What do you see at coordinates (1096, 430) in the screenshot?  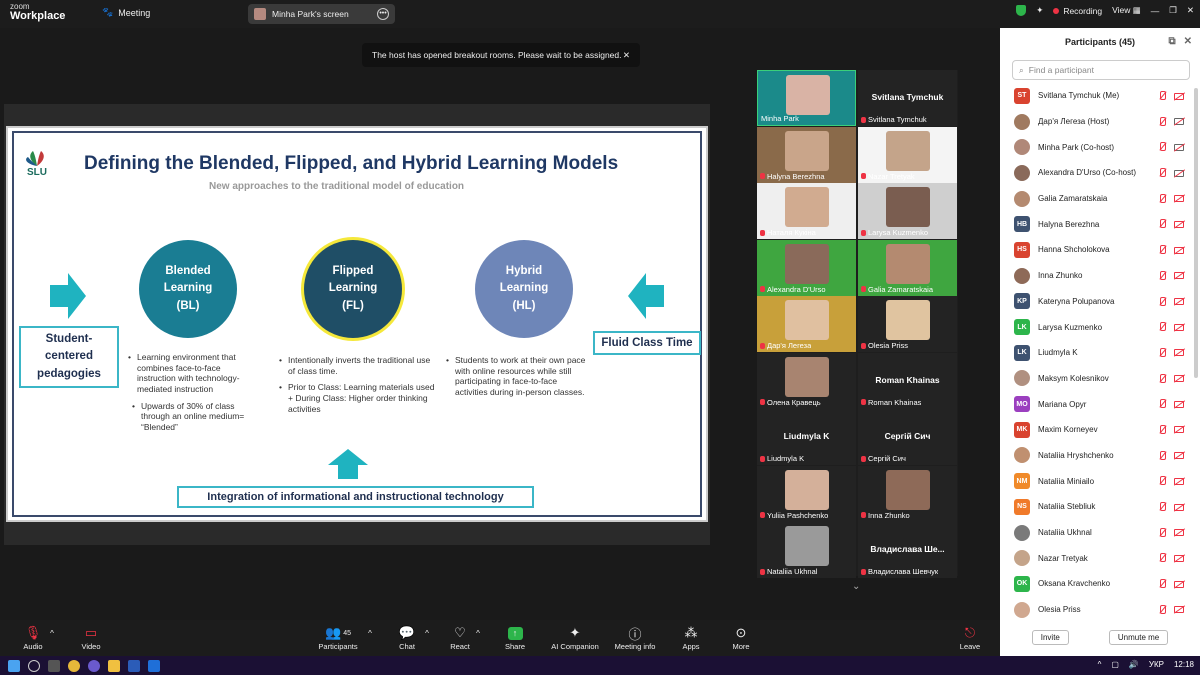 I see `participant-row: MK Maxim Korneyev` at bounding box center [1096, 430].